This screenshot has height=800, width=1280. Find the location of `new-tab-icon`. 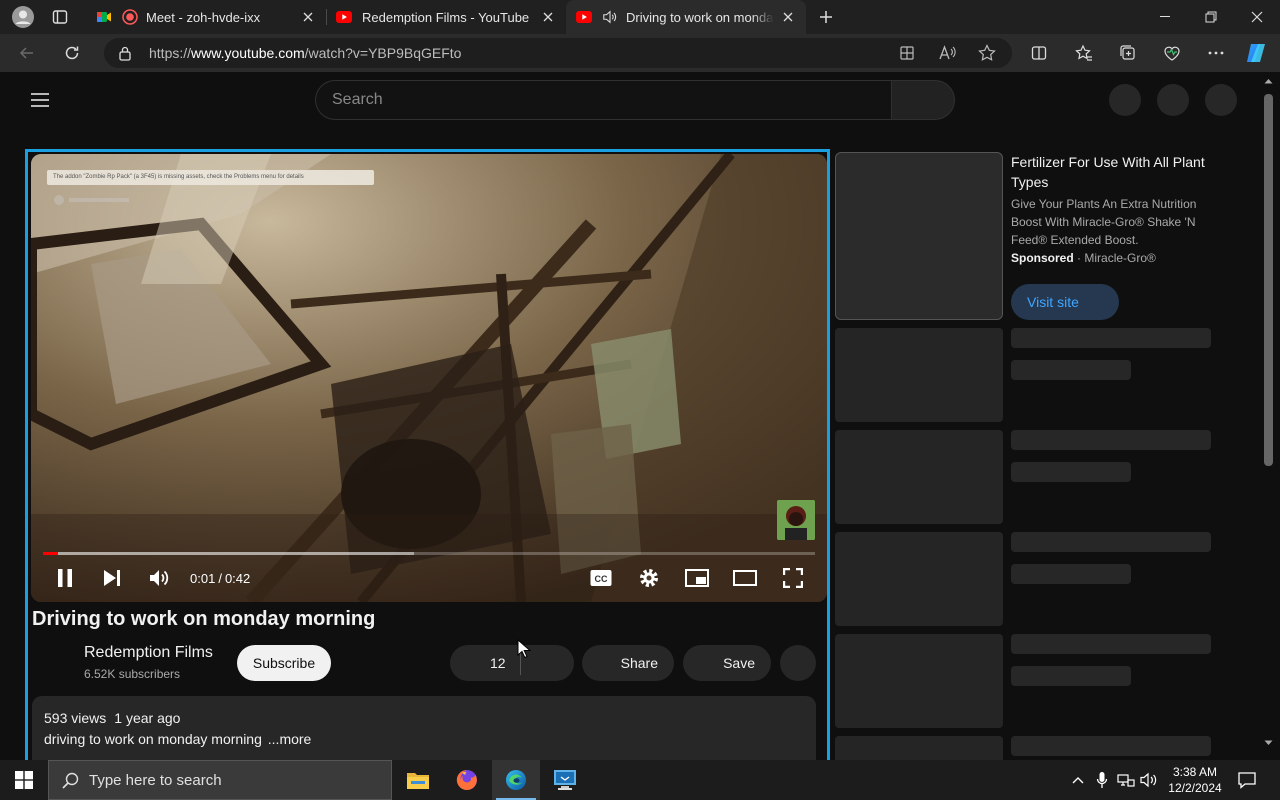

new-tab-icon is located at coordinates (826, 17).